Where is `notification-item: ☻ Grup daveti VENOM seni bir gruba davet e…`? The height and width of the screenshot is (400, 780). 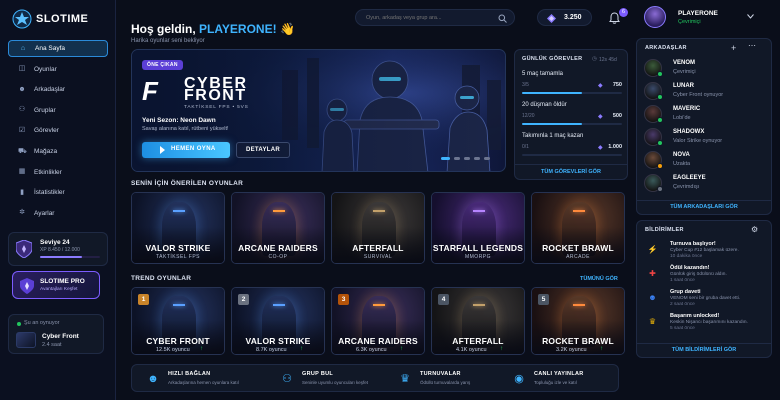
notification-item: ☻ Grup daveti VENOM seni bir gruba davet e… is located at coordinates (704, 300).